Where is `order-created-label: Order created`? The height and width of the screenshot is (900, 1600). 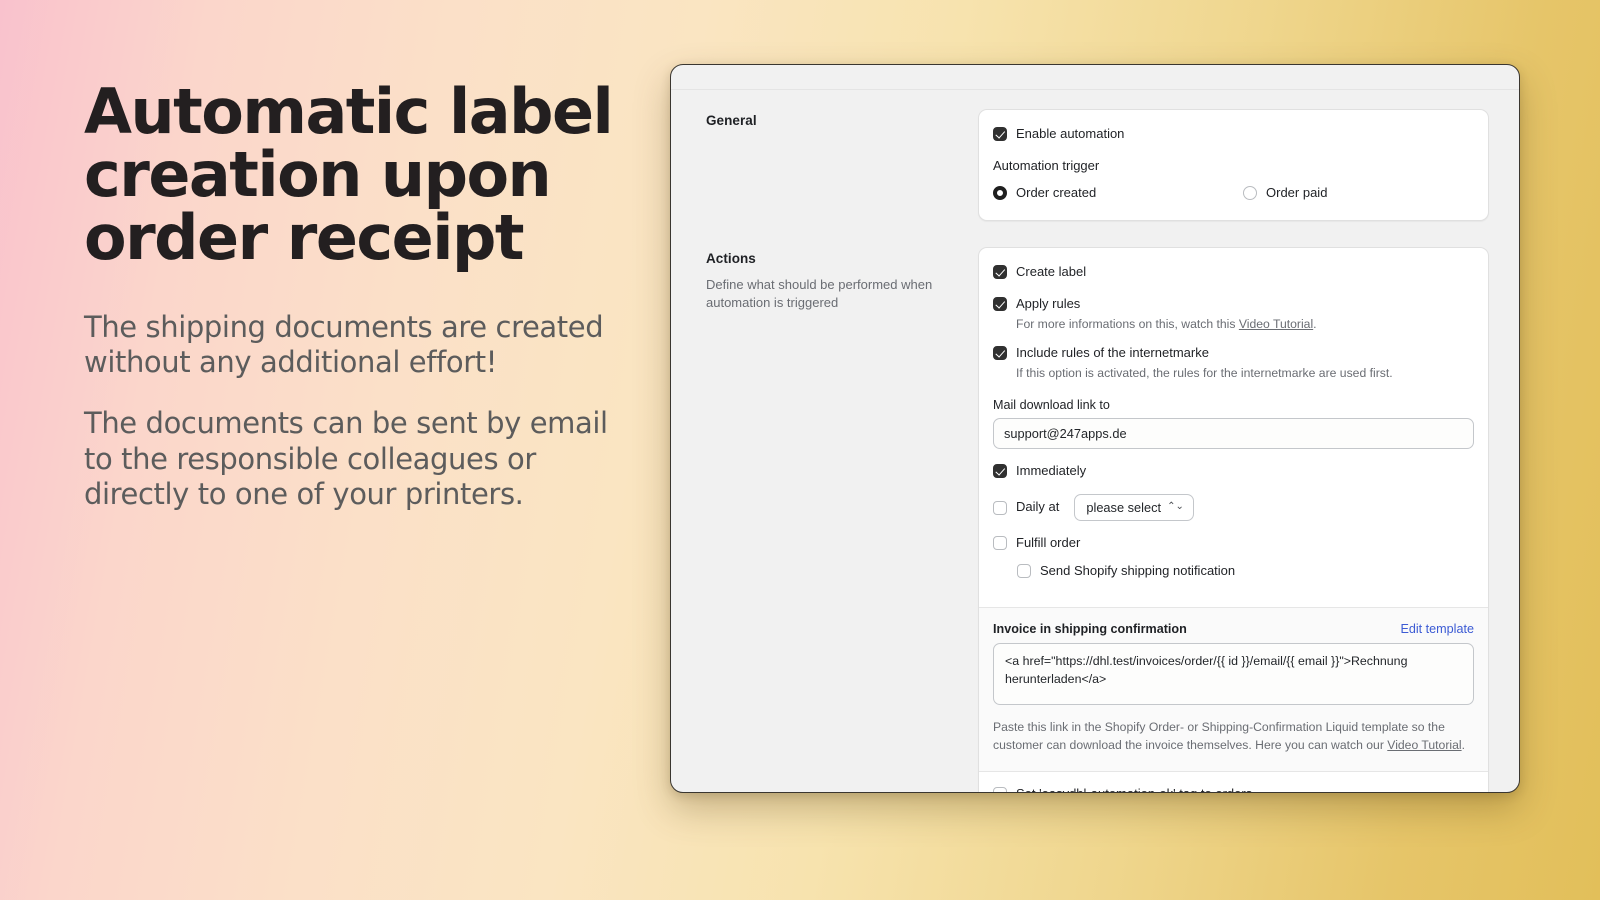 order-created-label: Order created is located at coordinates (1056, 193).